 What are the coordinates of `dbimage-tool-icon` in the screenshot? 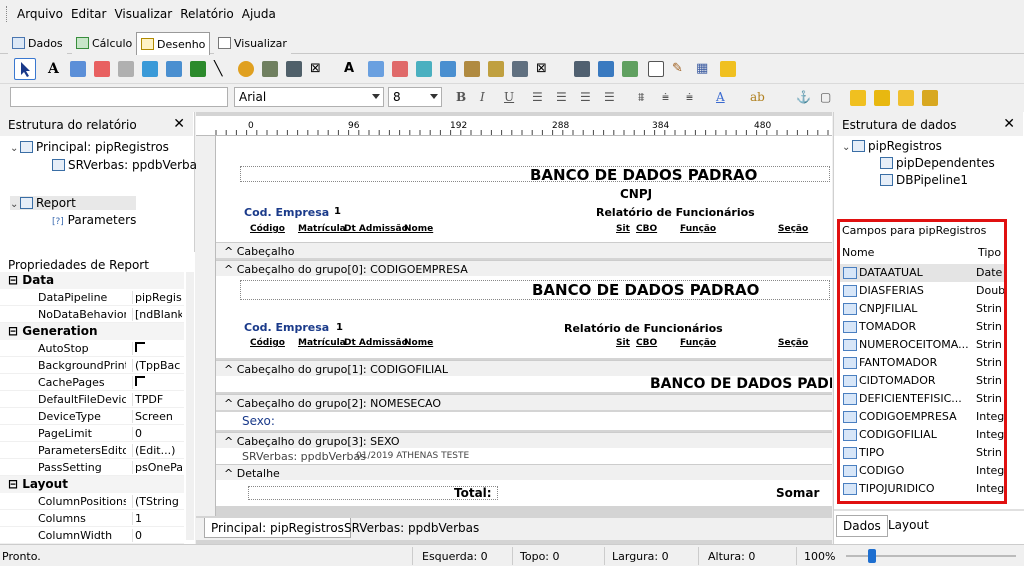 It's located at (448, 69).